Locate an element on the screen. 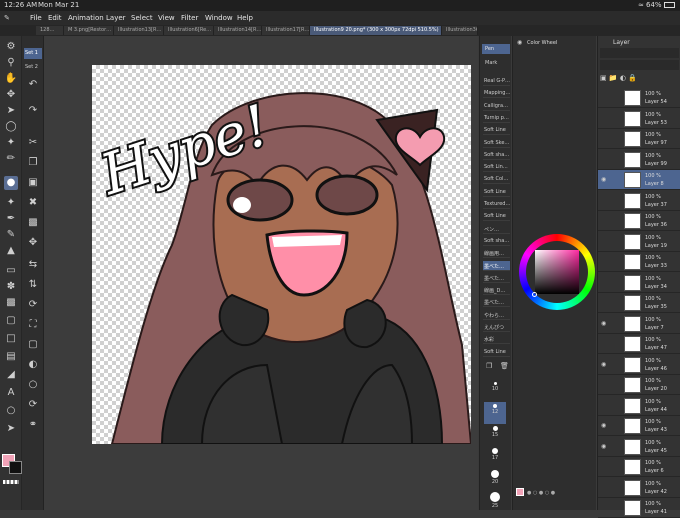  gradient-tool-icon: ▢ is located at coordinates (11, 321).